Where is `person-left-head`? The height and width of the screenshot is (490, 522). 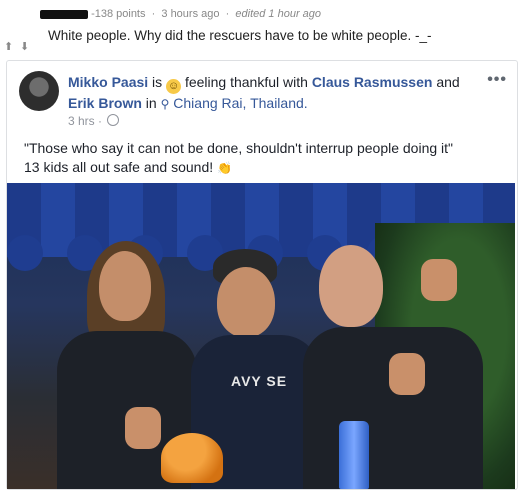
person-left-head is located at coordinates (125, 286).